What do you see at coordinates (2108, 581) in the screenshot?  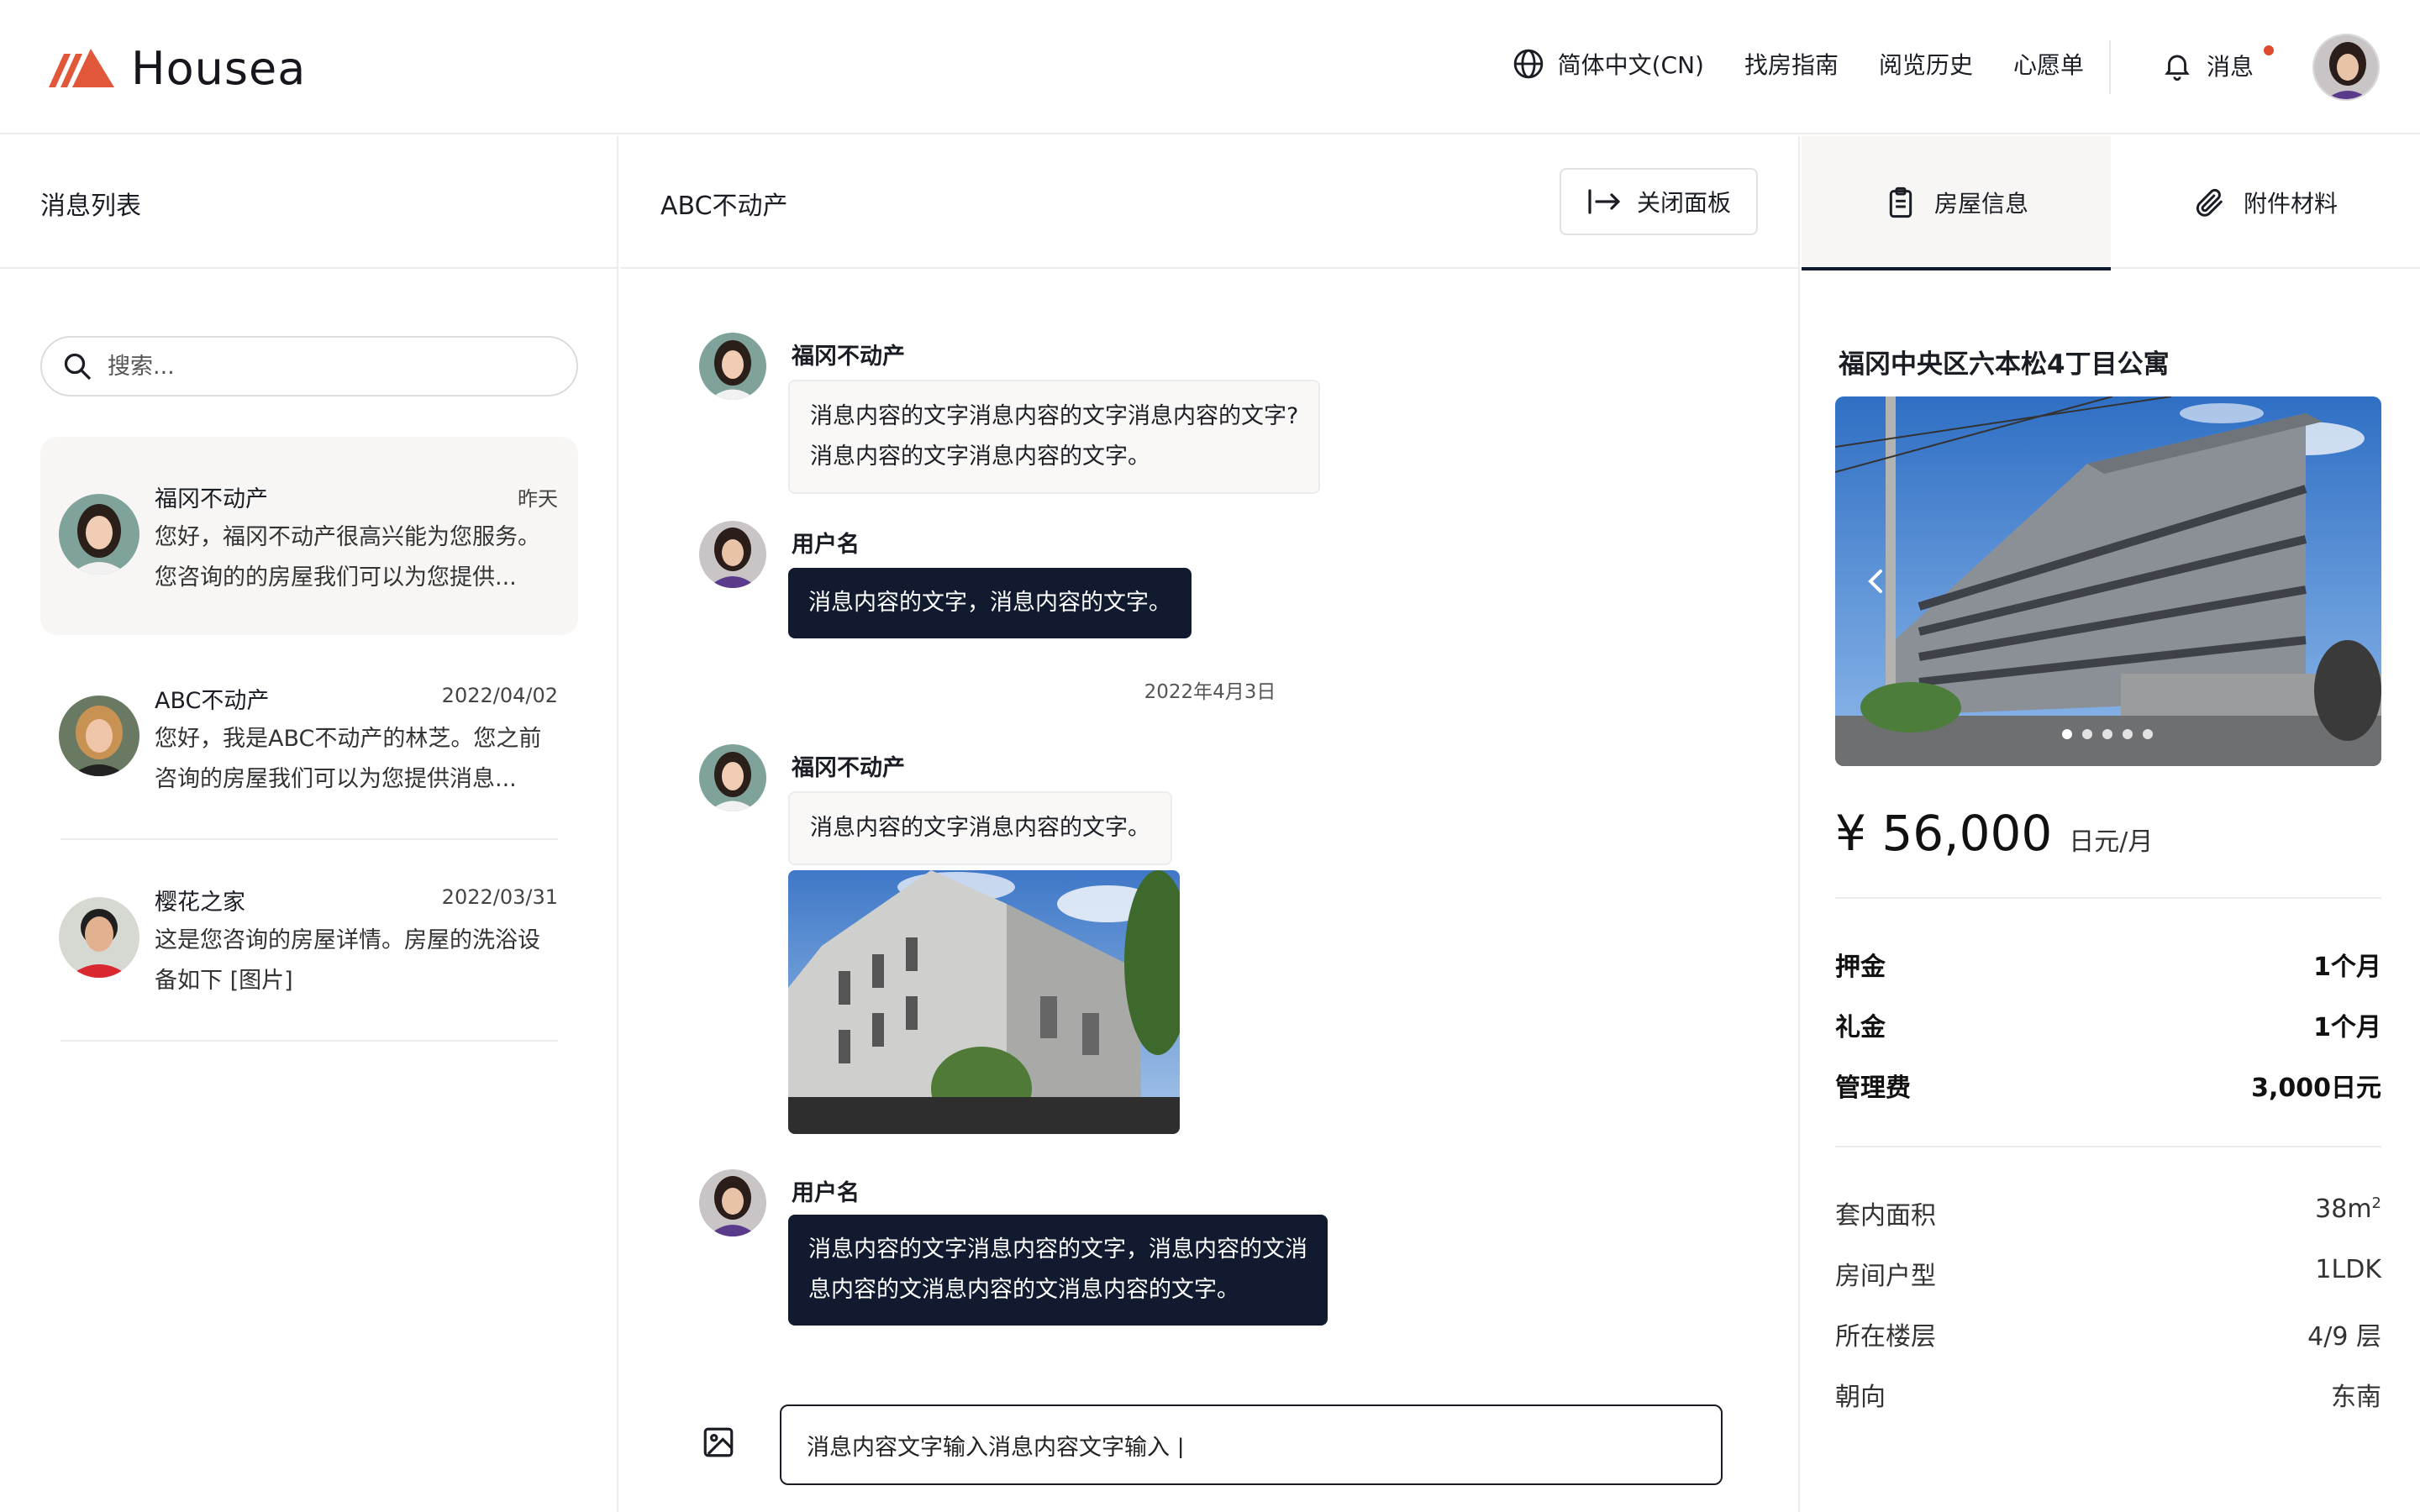 I see `property-photo-carousel` at bounding box center [2108, 581].